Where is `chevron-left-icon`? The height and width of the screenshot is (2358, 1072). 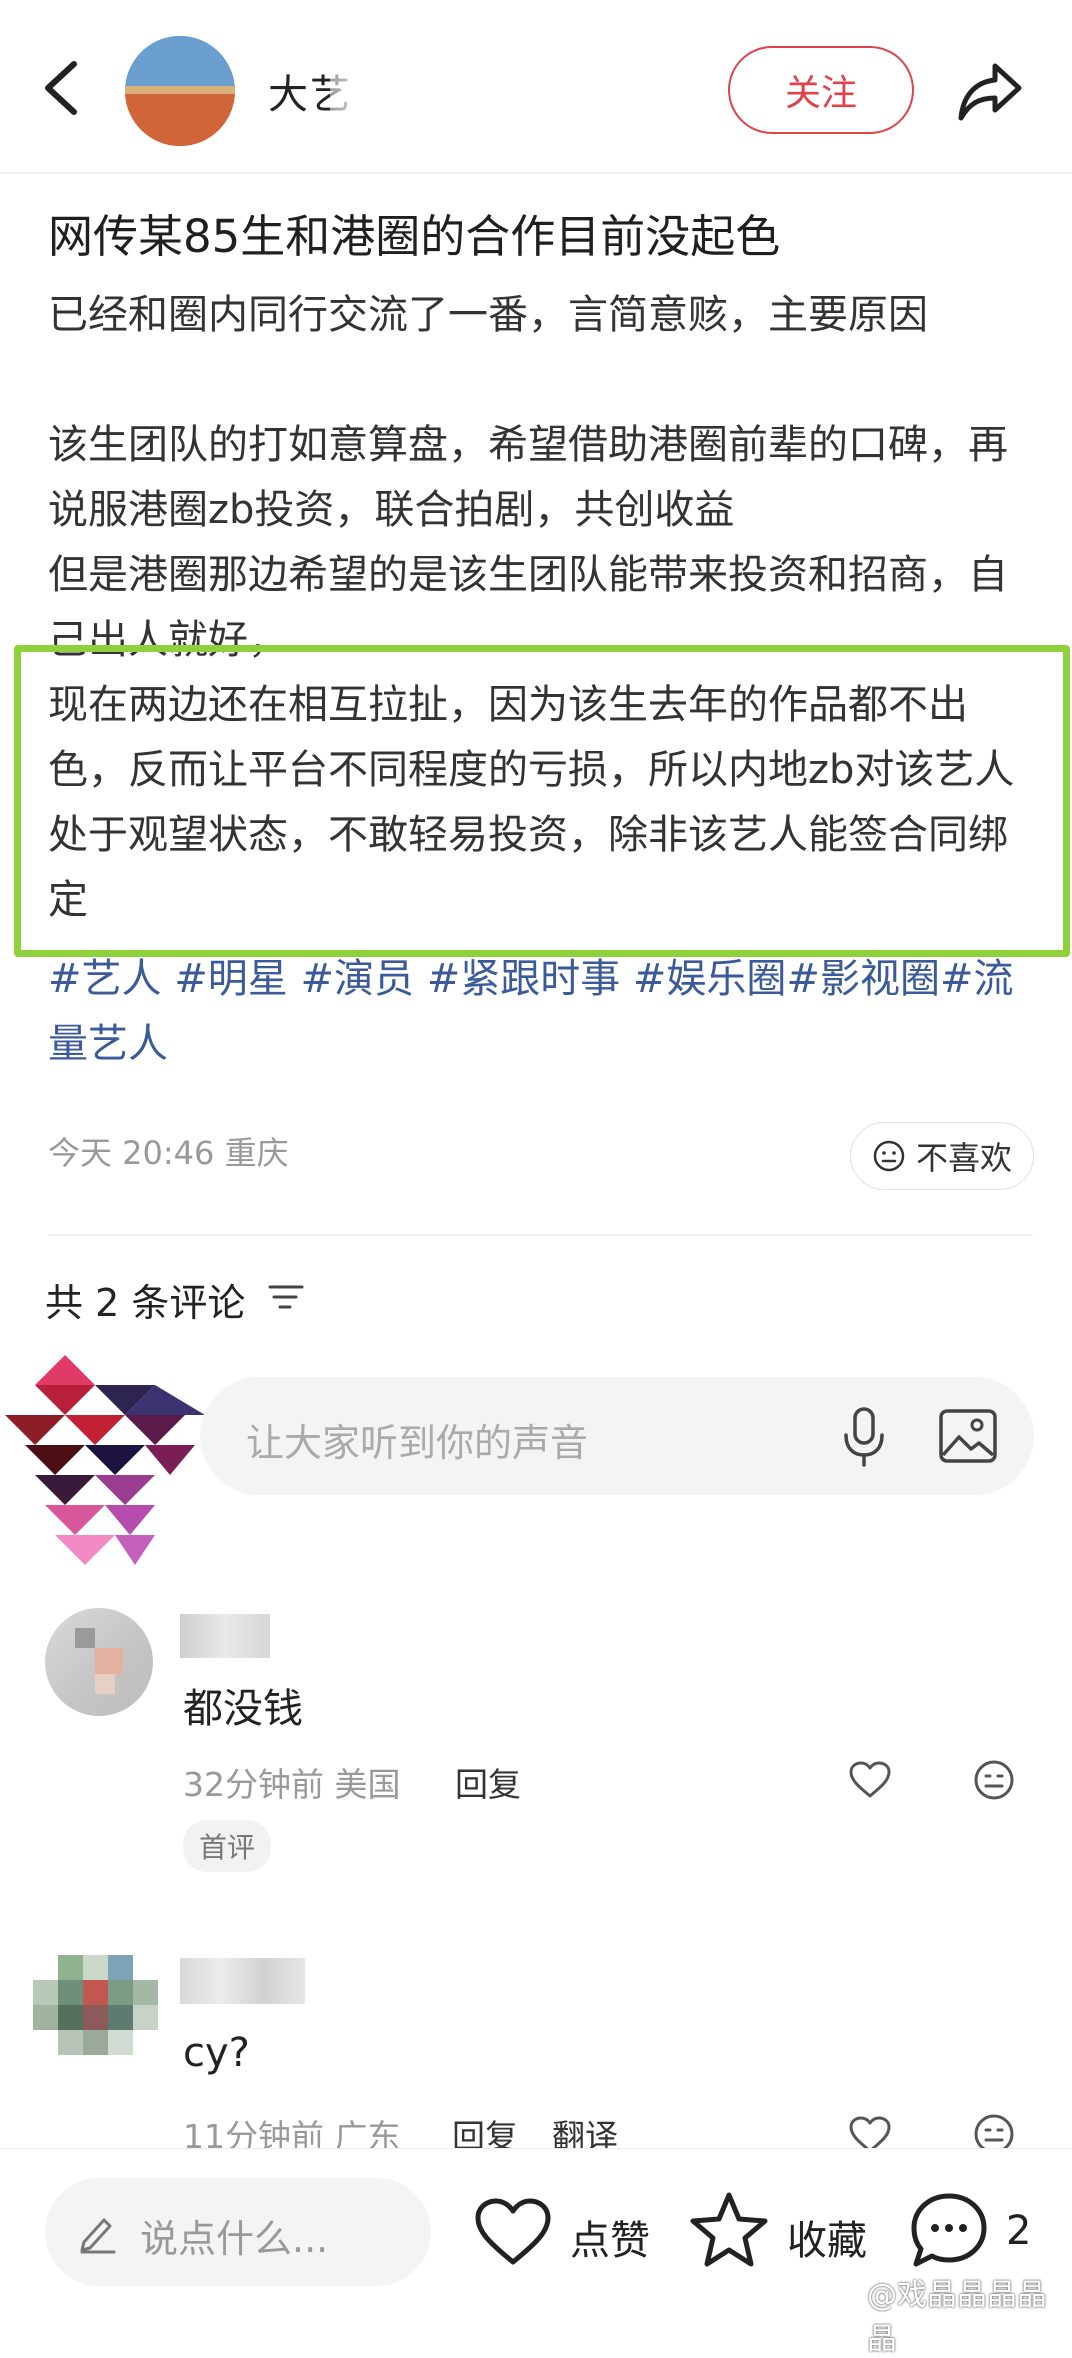
chevron-left-icon is located at coordinates (61, 88).